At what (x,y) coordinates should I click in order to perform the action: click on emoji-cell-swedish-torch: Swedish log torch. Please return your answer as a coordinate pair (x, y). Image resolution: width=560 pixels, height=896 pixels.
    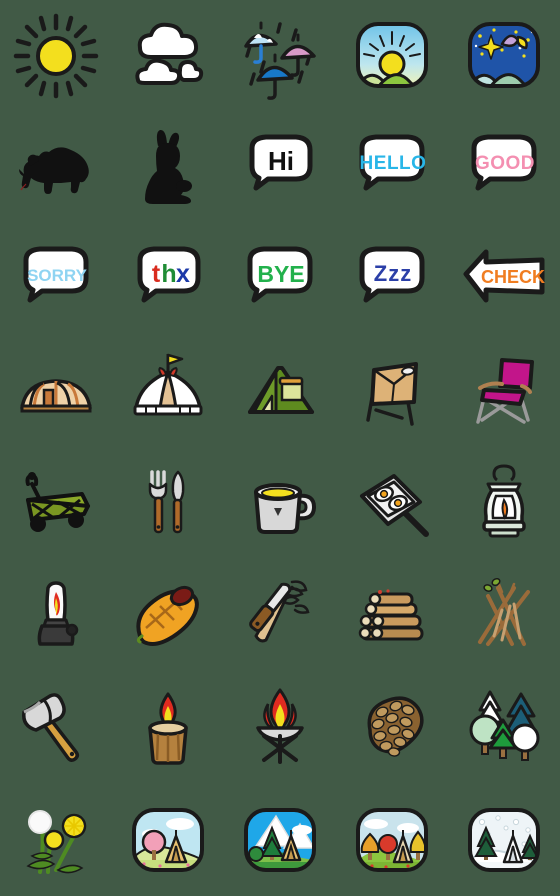
    Looking at the image, I should click on (168, 728).